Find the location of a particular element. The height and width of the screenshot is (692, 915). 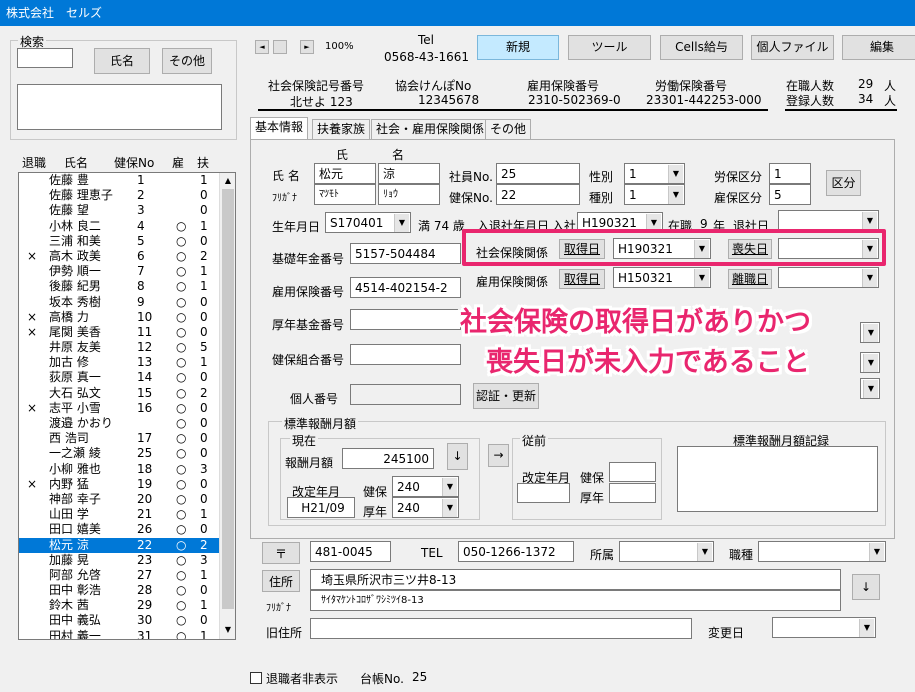

koyo-shutoku-select: H150321 ▼ is located at coordinates (662, 277).